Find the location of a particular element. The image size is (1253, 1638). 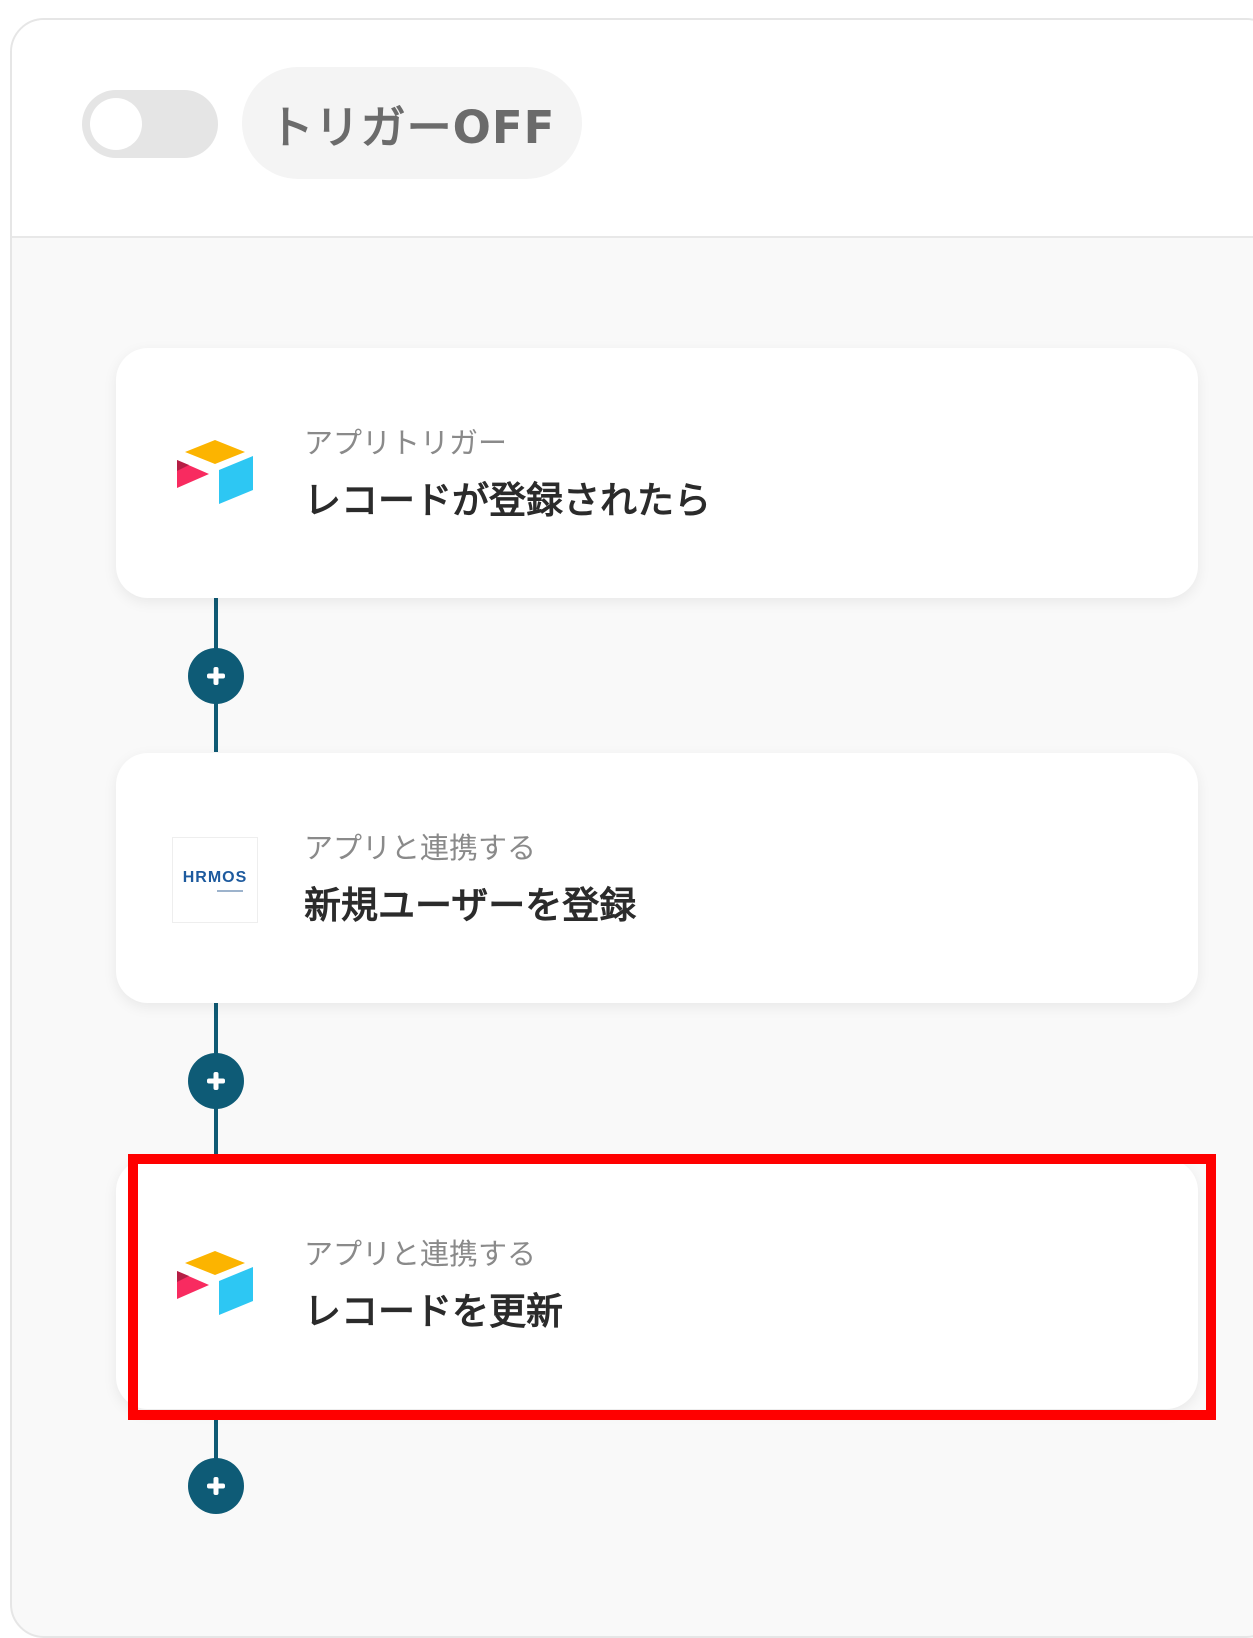

hrmos-logo: HRMOS is located at coordinates (215, 880).